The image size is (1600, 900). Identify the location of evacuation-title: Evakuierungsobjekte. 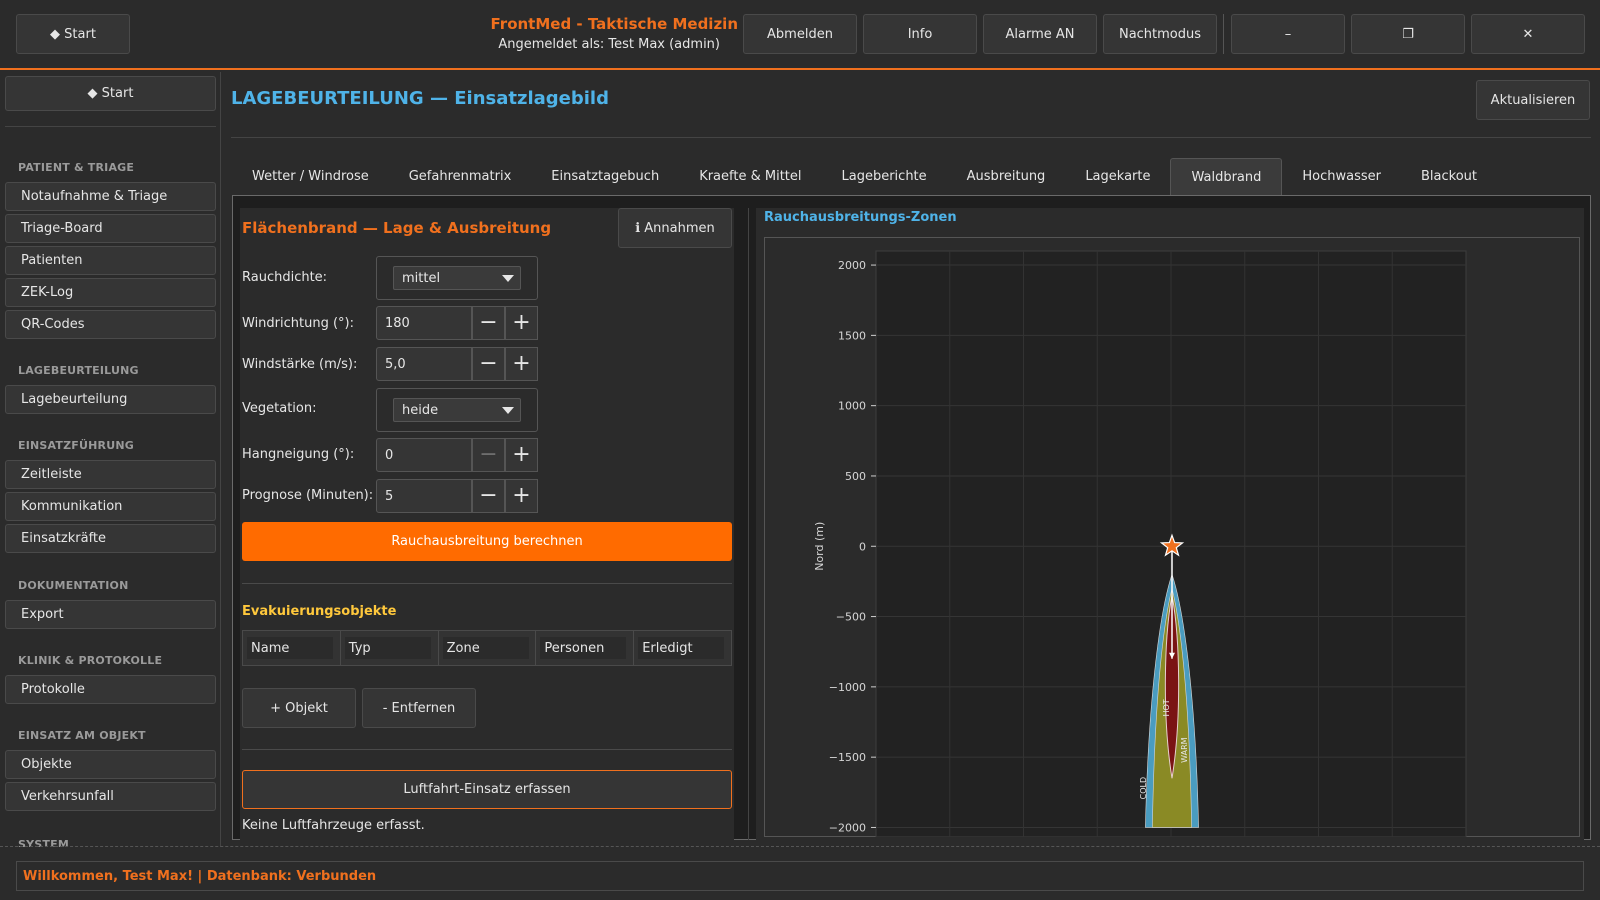
(319, 611).